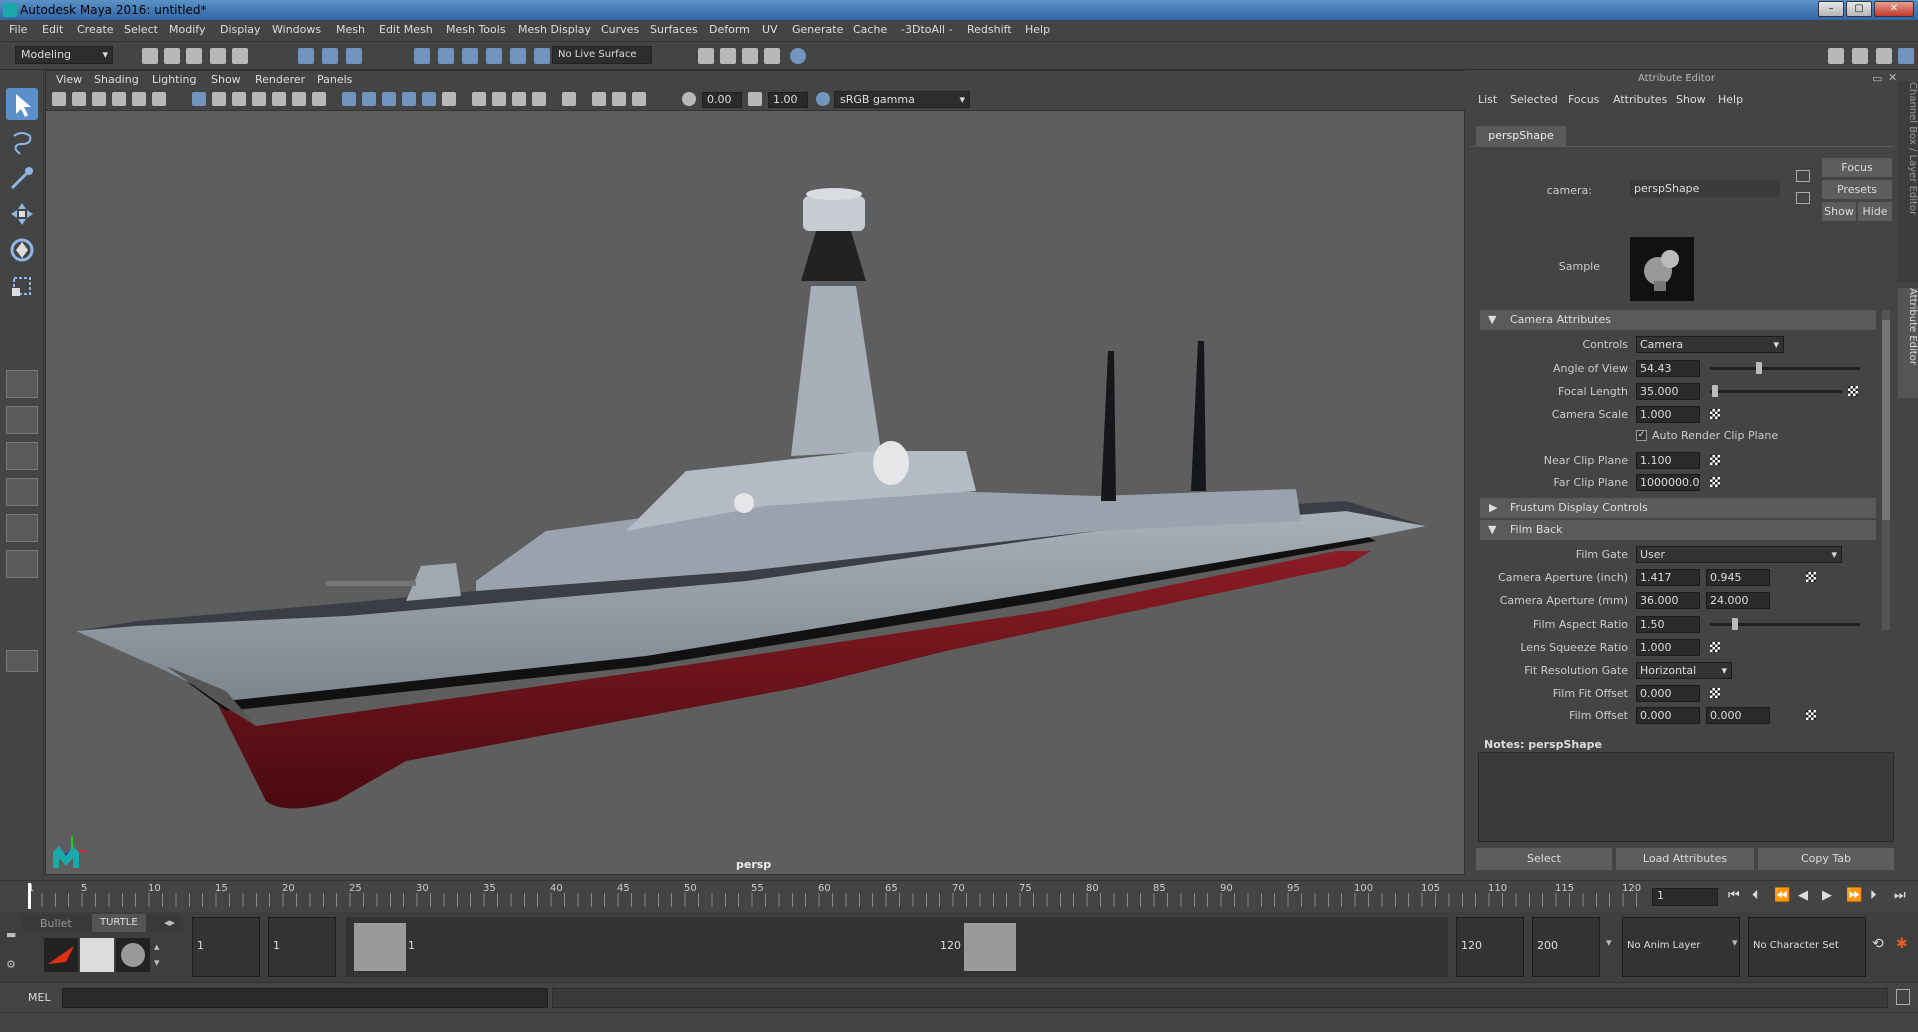 This screenshot has height=1032, width=1918. Describe the element at coordinates (1900, 895) in the screenshot. I see `go-to-end-icon: ⏭` at that location.